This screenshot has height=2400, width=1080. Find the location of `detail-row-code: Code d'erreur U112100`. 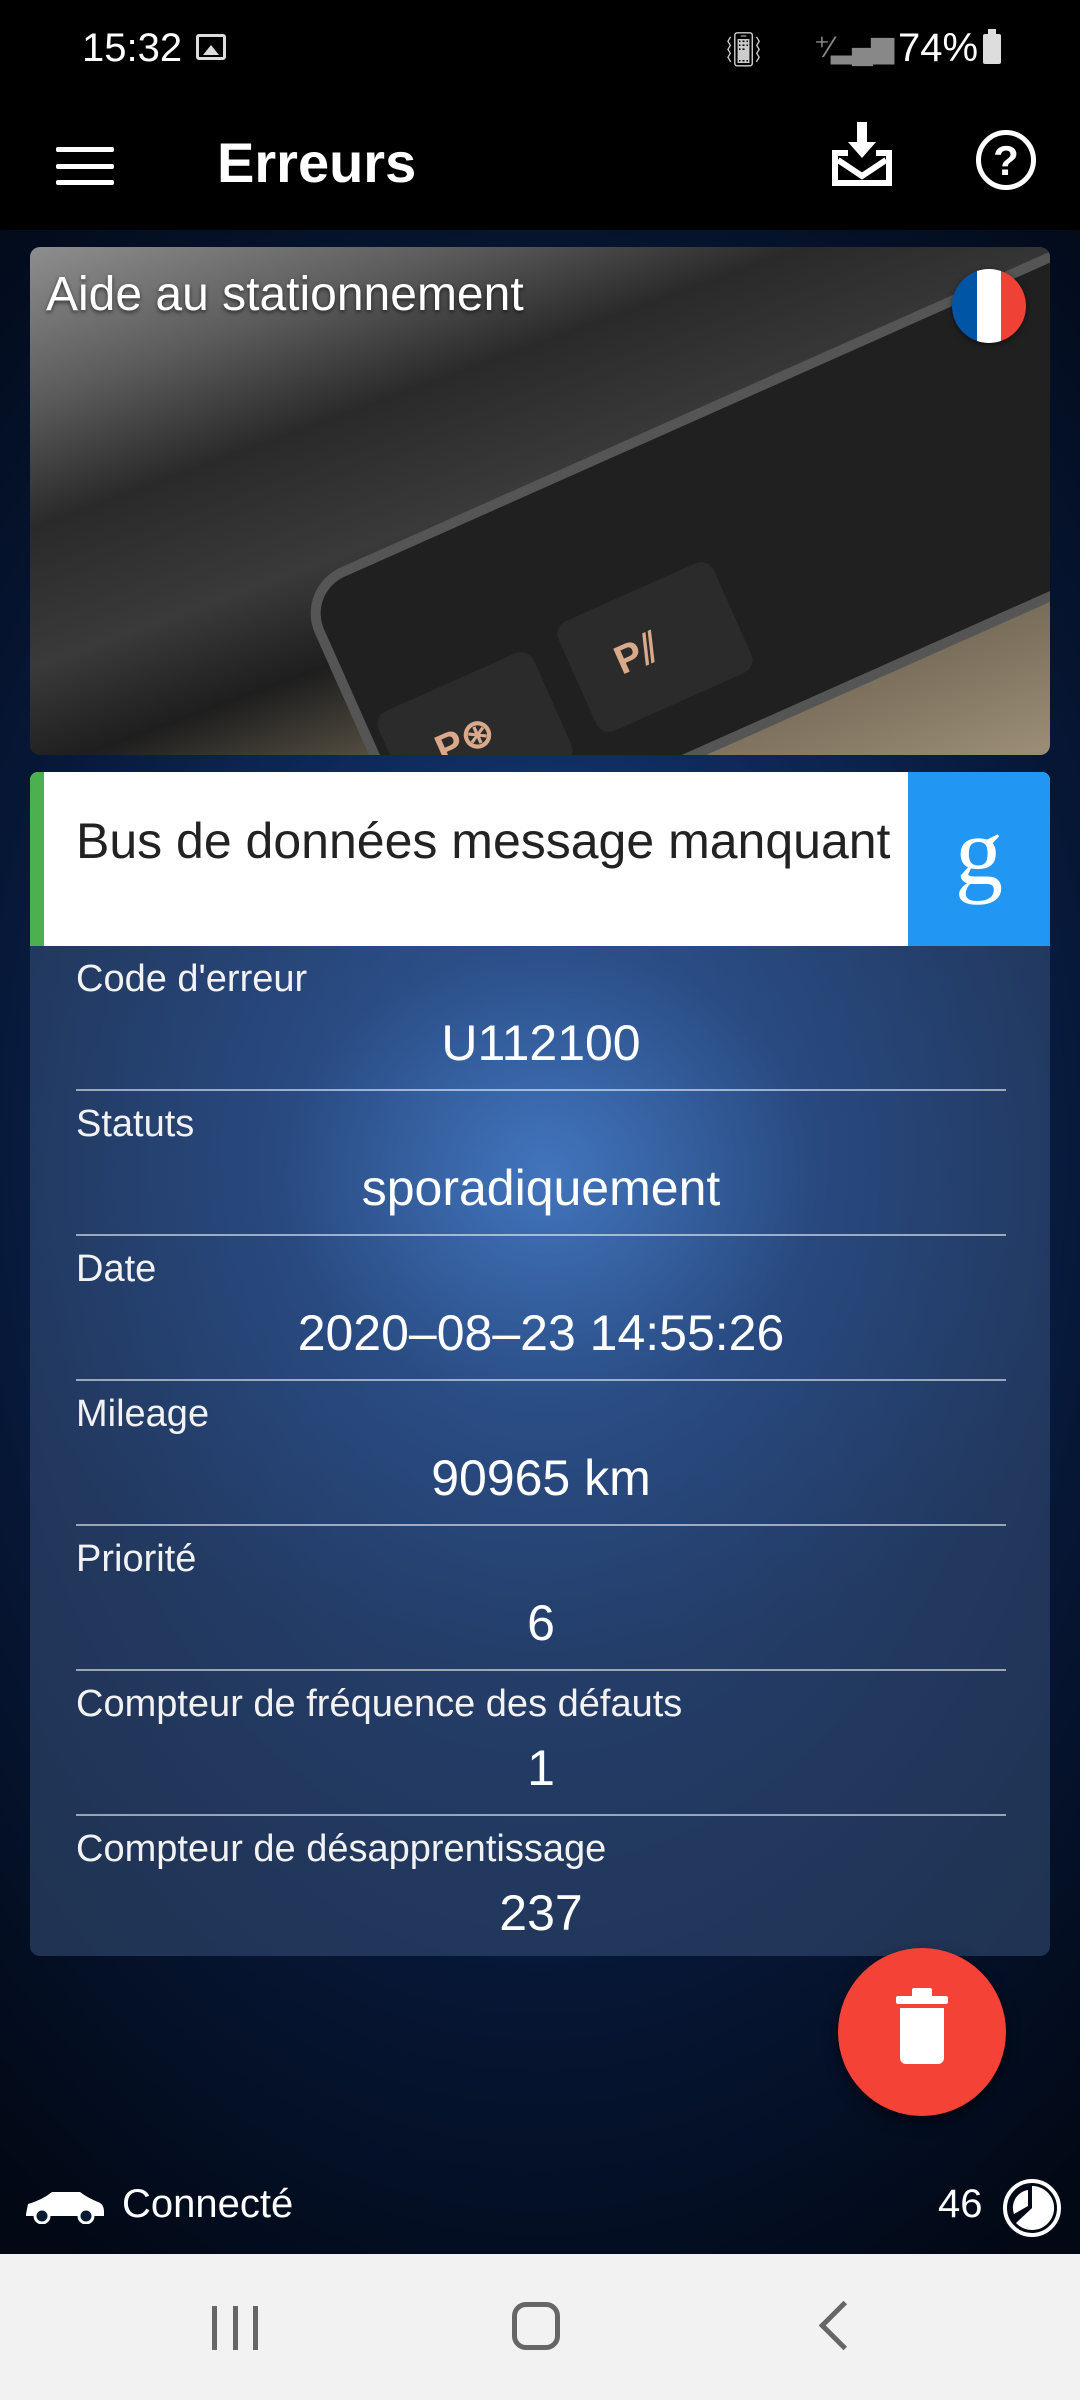

detail-row-code: Code d'erreur U112100 is located at coordinates (541, 1018).